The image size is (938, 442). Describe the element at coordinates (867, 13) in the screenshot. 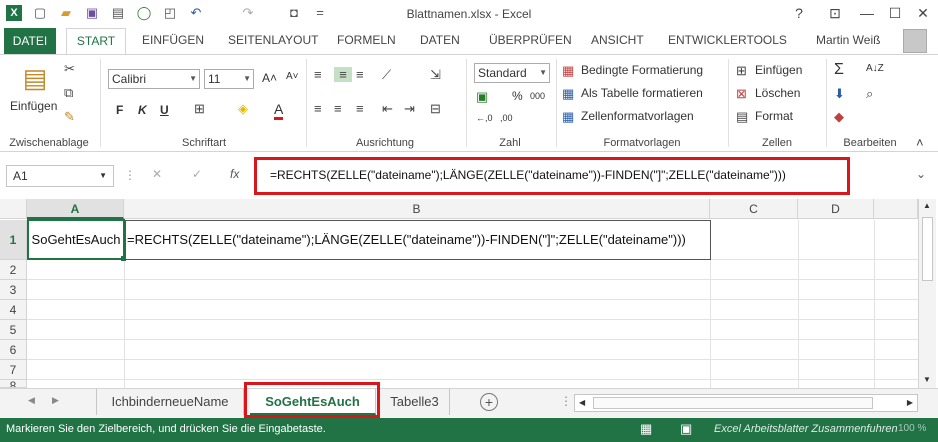

I see `minimize-button: —` at that location.